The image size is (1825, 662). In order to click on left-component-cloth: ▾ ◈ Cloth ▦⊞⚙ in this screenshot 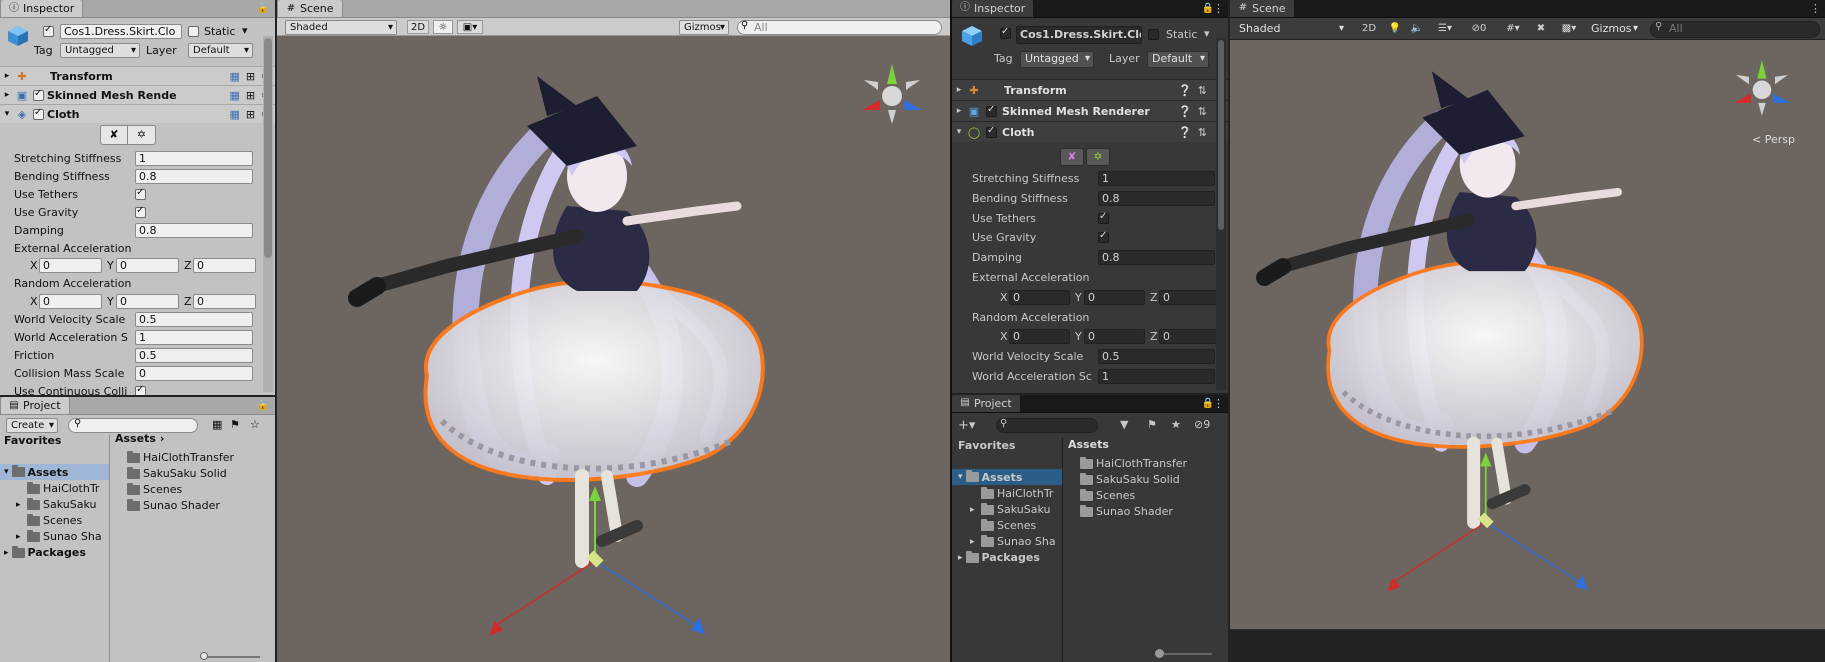, I will do `click(137, 113)`.